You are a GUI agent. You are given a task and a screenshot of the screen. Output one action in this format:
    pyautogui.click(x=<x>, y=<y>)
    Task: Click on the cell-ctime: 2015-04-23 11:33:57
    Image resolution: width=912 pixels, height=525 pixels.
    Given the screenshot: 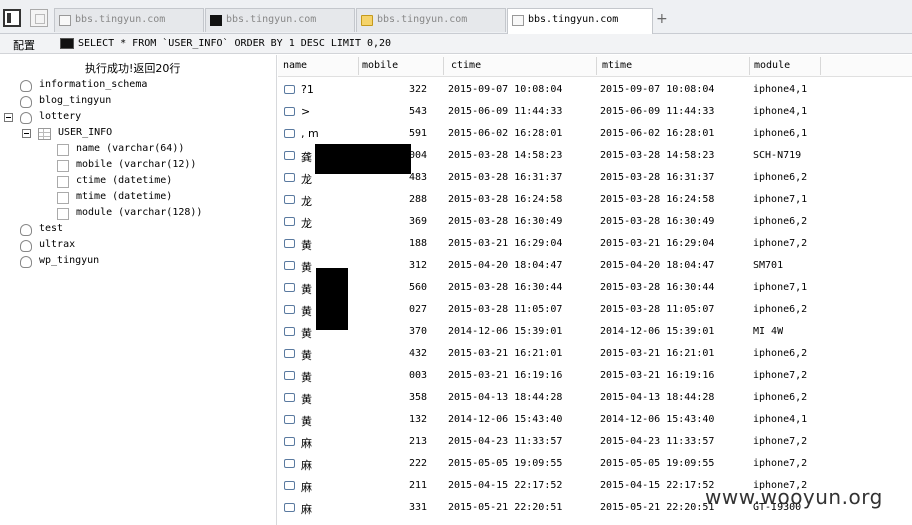 What is the action you would take?
    pyautogui.click(x=505, y=441)
    